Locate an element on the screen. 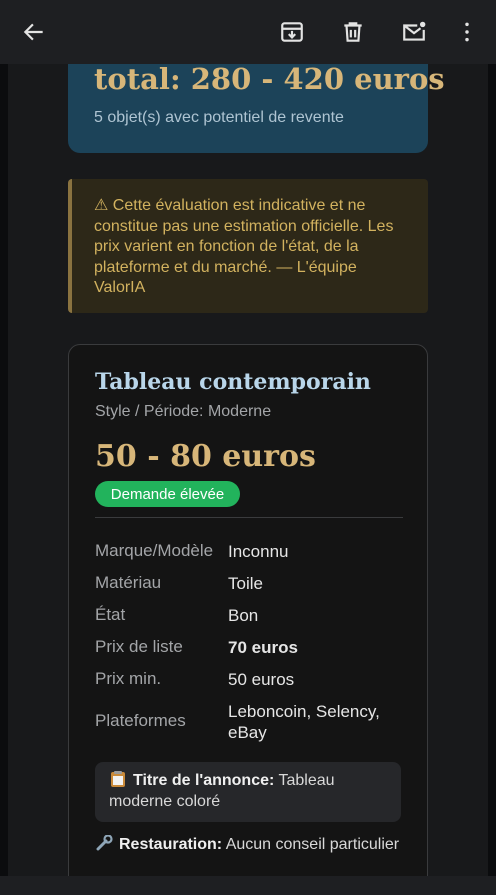 This screenshot has height=895, width=496. detail-label: Prix min. is located at coordinates (128, 678).